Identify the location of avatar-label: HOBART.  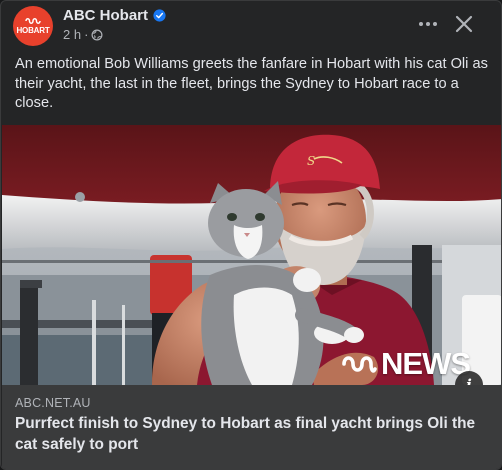
(33, 30).